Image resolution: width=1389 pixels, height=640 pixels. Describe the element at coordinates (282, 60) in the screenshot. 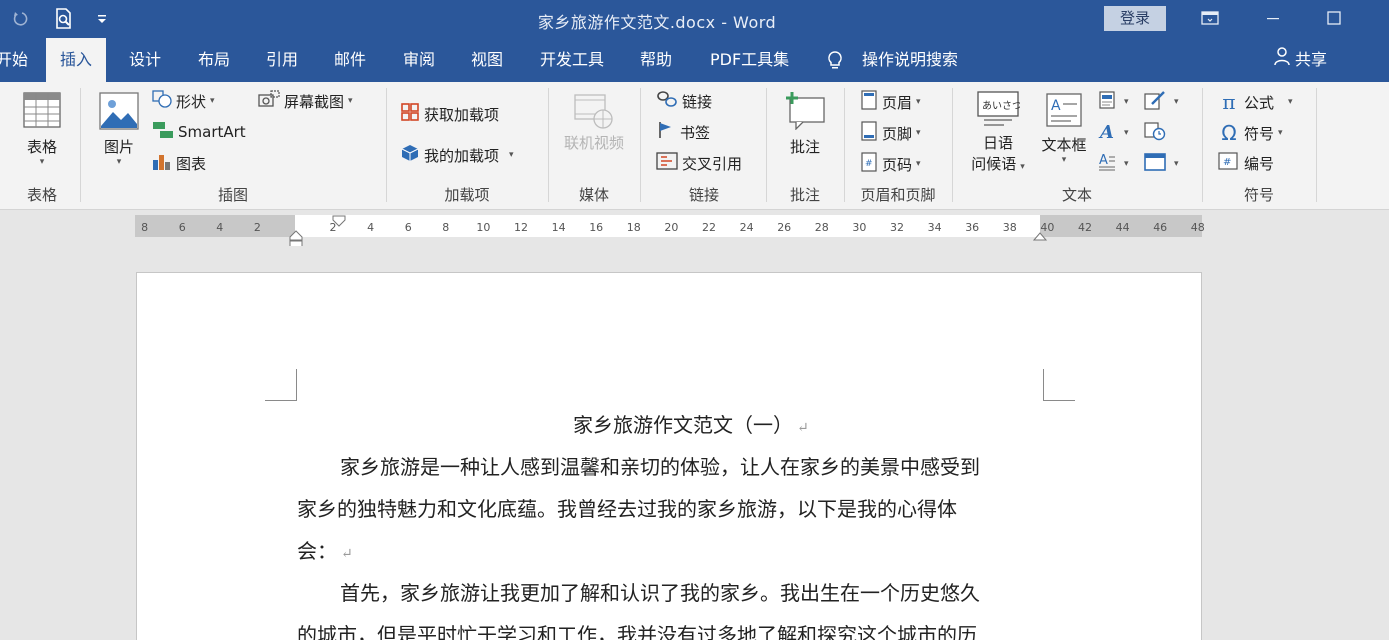

I see `tab-references: 引用` at that location.